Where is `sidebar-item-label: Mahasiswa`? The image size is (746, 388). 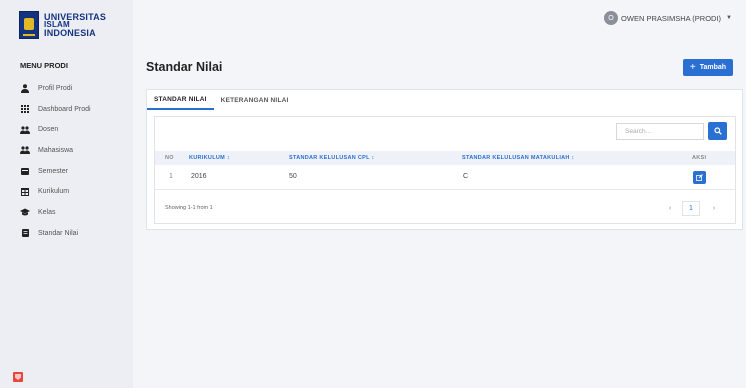
sidebar-item-label: Mahasiswa is located at coordinates (56, 150).